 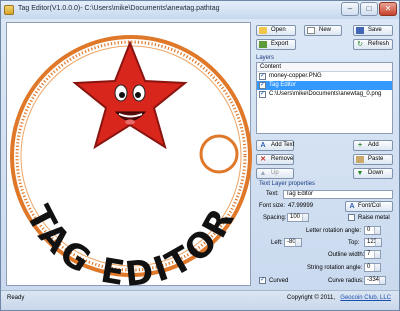 I want to click on letter-rotation-stepper: 0, so click(x=372, y=230).